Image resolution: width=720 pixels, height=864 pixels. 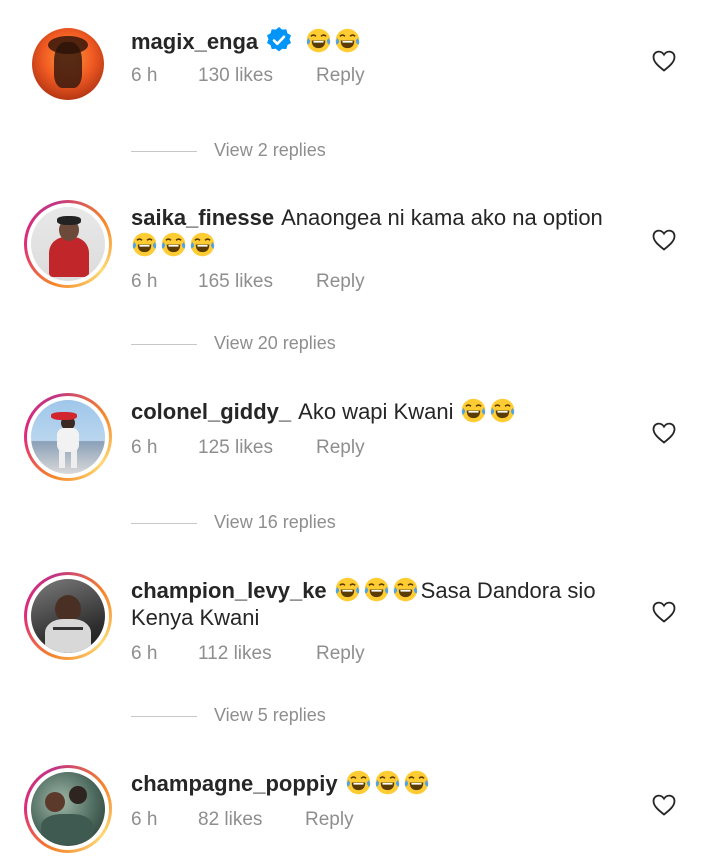 I want to click on comment-text: colonel_giddy_ Ako wapi Kwani, so click(x=381, y=411).